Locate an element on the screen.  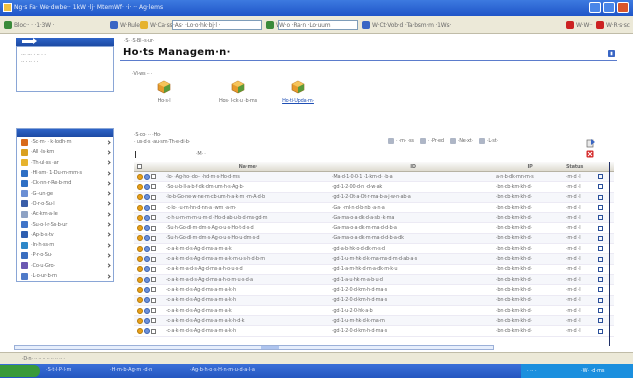
column-header-id: ID is located at coordinates (412, 167).